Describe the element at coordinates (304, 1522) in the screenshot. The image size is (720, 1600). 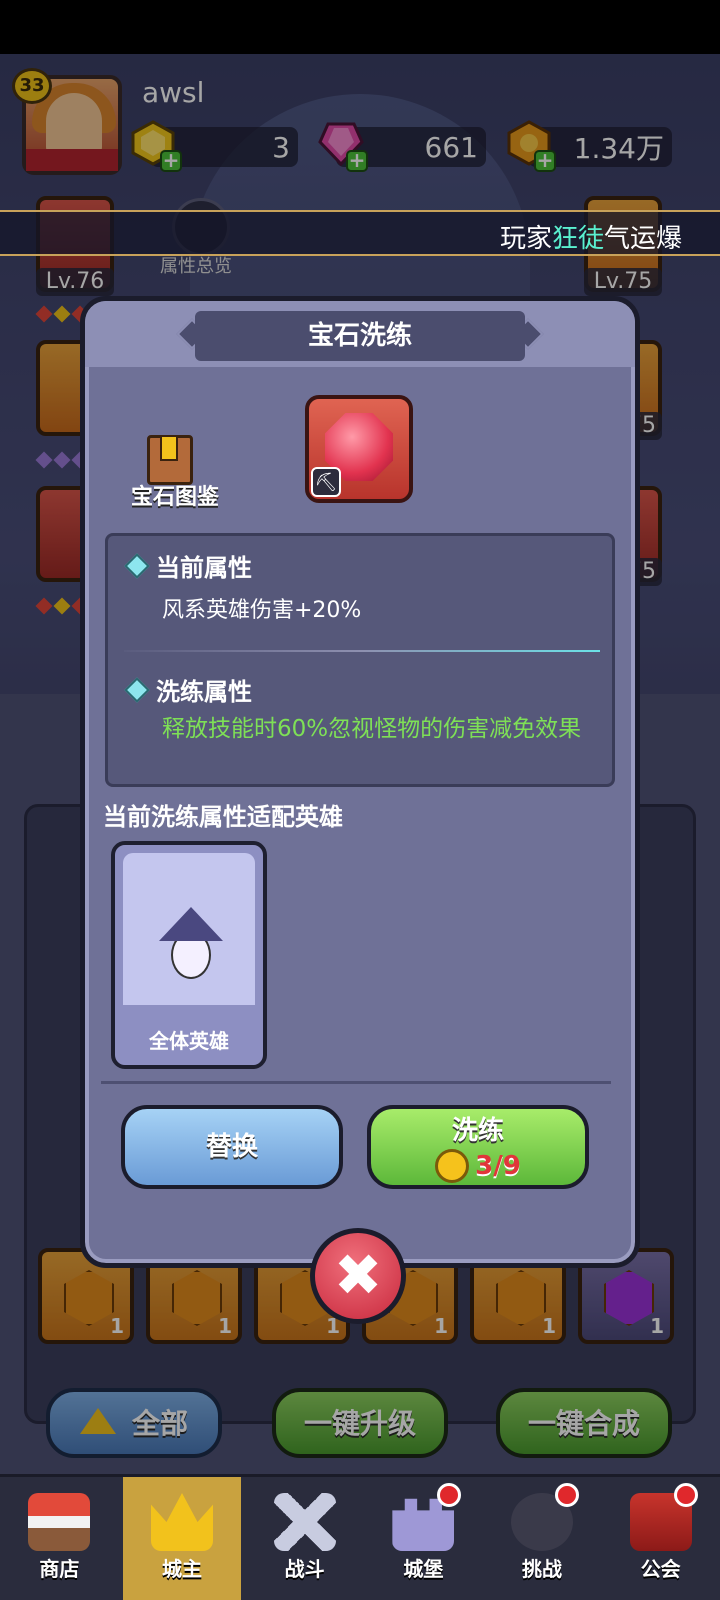
I see `crossed-swords-icon` at that location.